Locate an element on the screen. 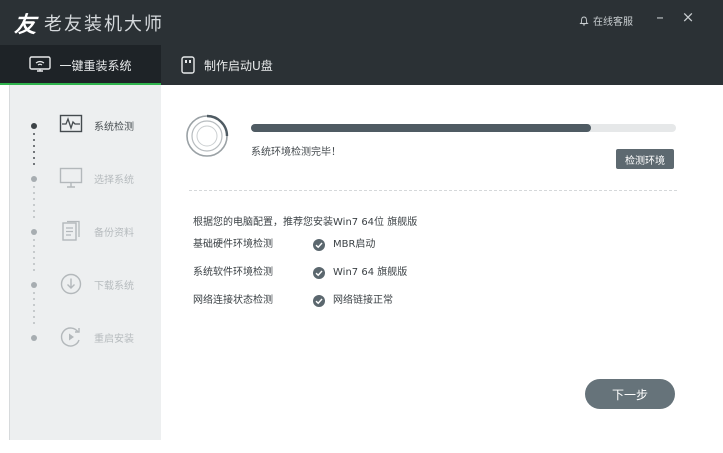  download-icon is located at coordinates (71, 284).